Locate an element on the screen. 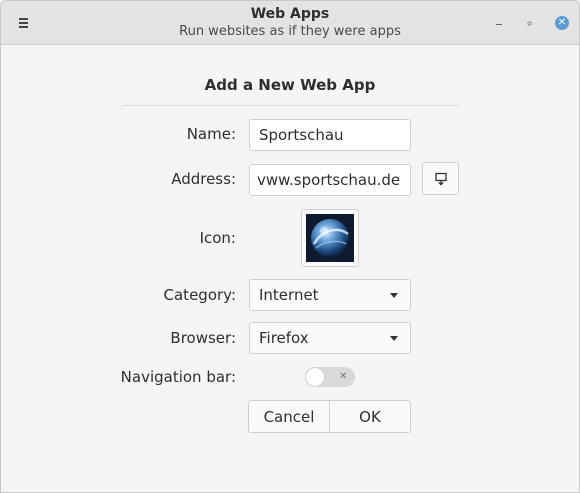  name-input: Sportschau is located at coordinates (330, 135).